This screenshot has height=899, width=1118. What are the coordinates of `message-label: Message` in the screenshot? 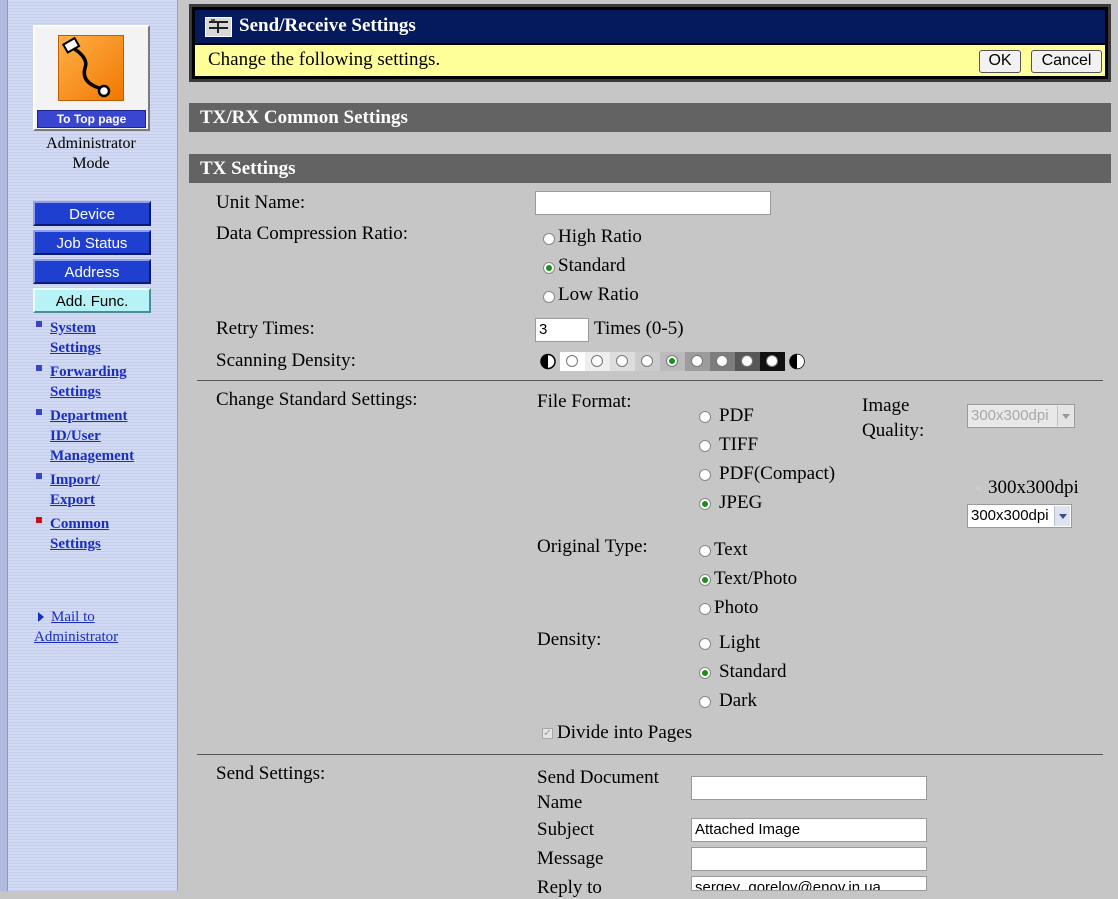 It's located at (570, 858).